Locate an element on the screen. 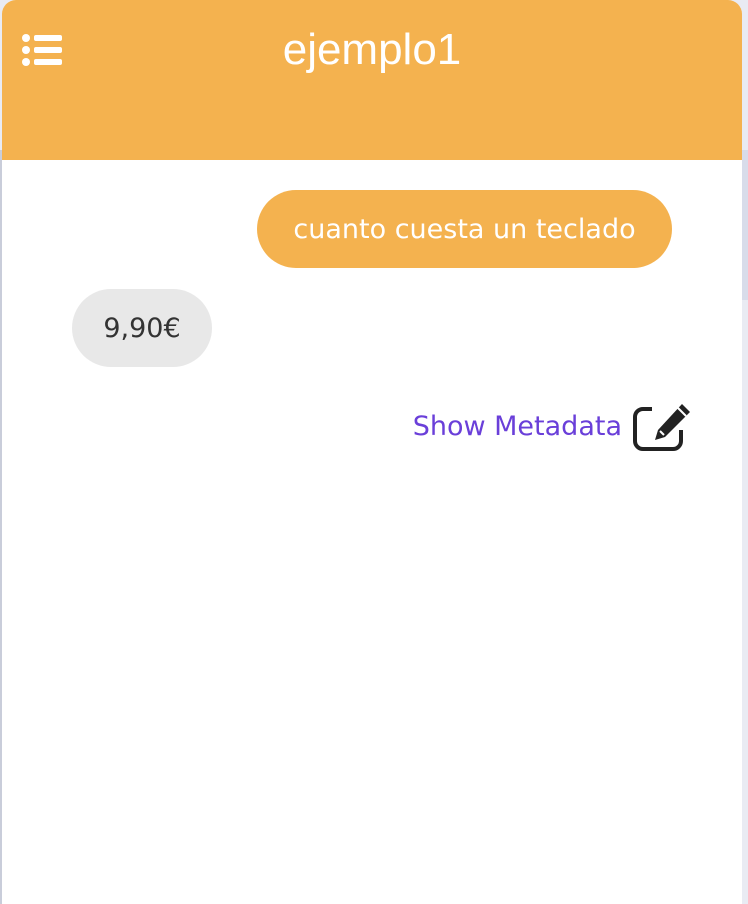 This screenshot has width=748, height=904. bot-message-text: 9,90€ is located at coordinates (142, 328).